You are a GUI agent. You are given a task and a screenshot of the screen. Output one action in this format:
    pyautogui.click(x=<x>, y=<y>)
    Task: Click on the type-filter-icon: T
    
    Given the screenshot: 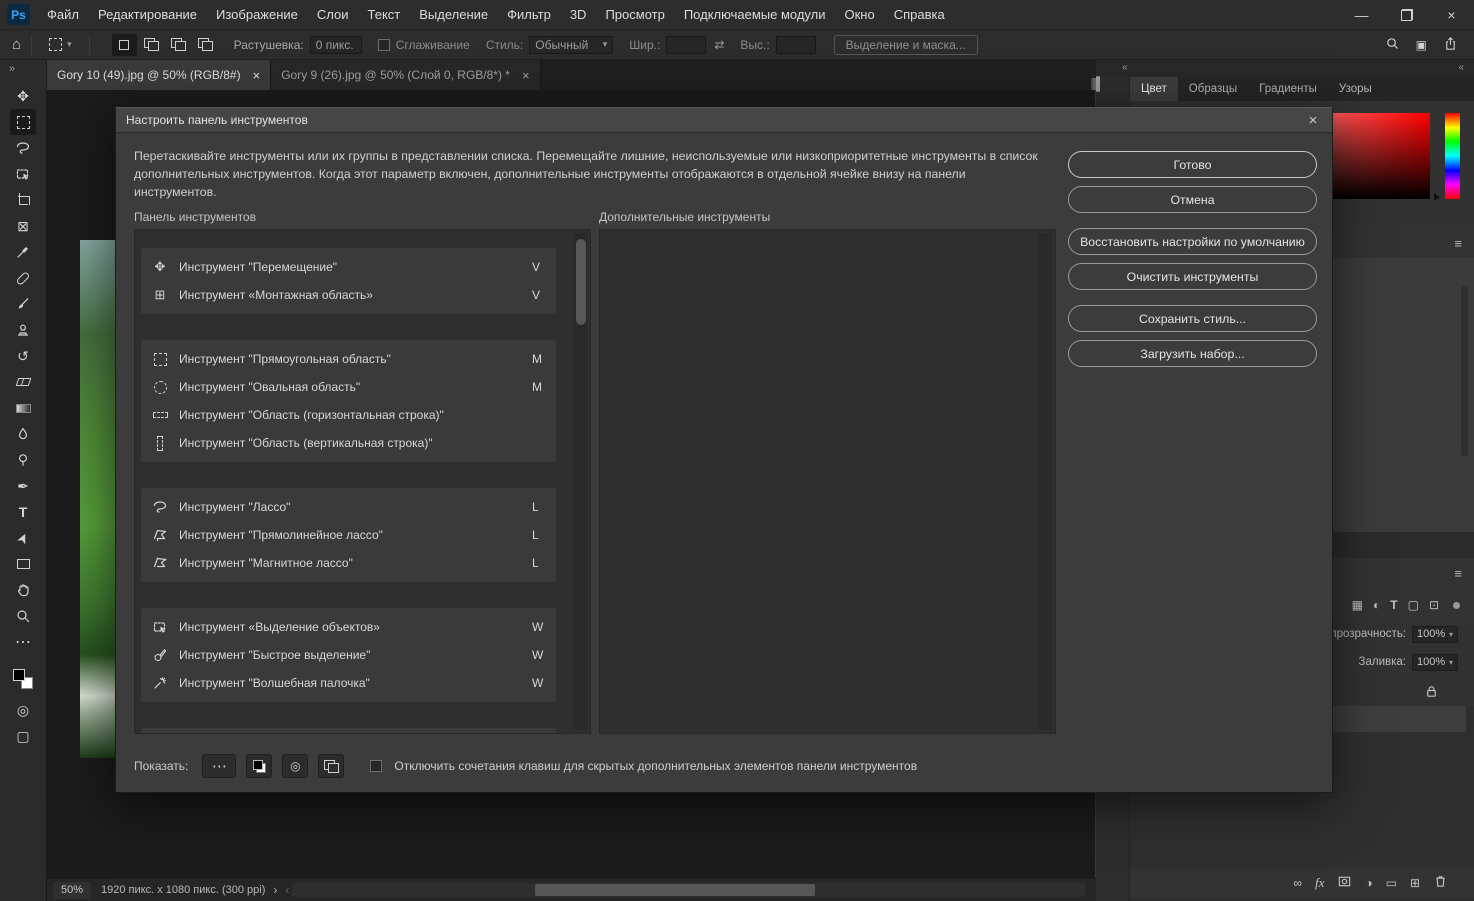 What is the action you would take?
    pyautogui.click(x=1393, y=605)
    